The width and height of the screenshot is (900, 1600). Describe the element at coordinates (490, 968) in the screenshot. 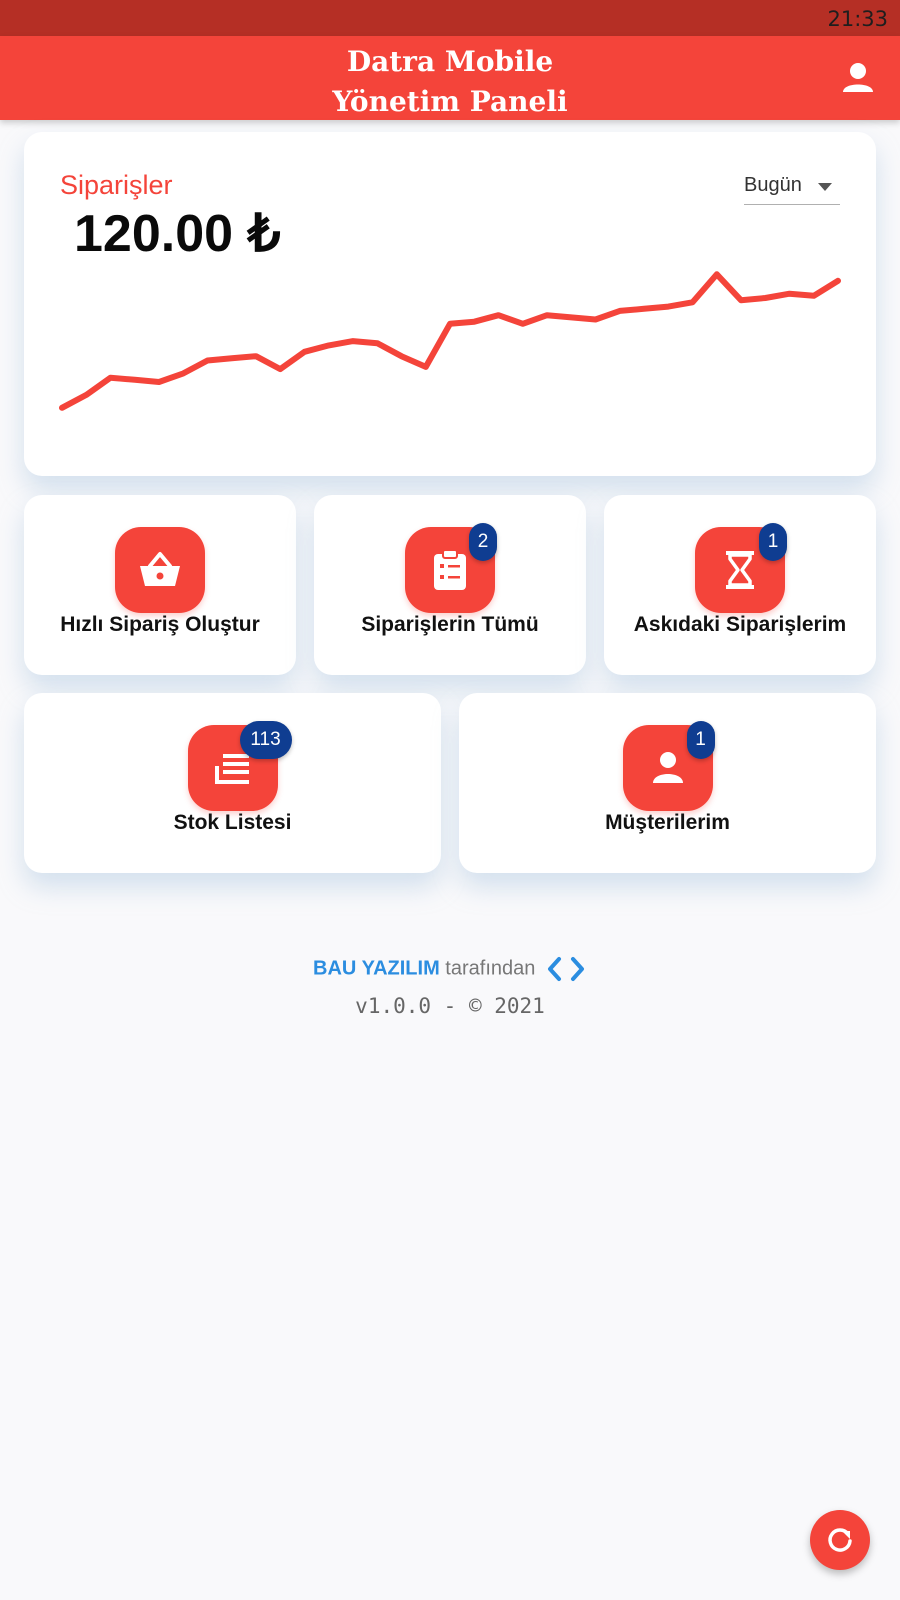

I see `credit-by-text: tarafından` at that location.